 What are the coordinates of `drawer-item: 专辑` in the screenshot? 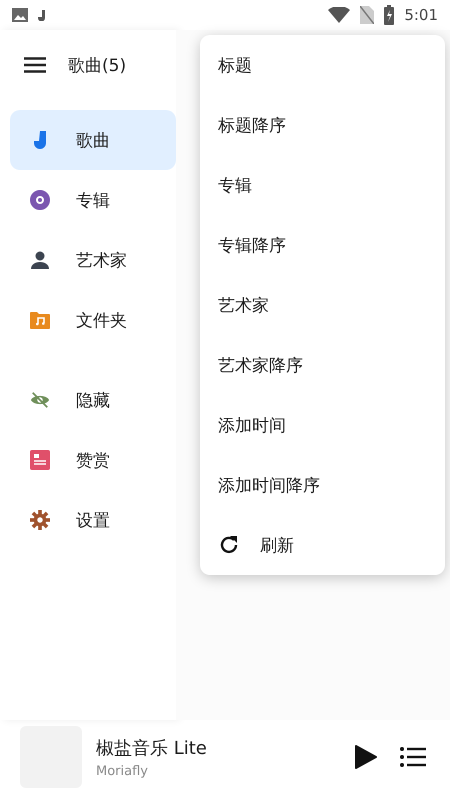 It's located at (93, 200).